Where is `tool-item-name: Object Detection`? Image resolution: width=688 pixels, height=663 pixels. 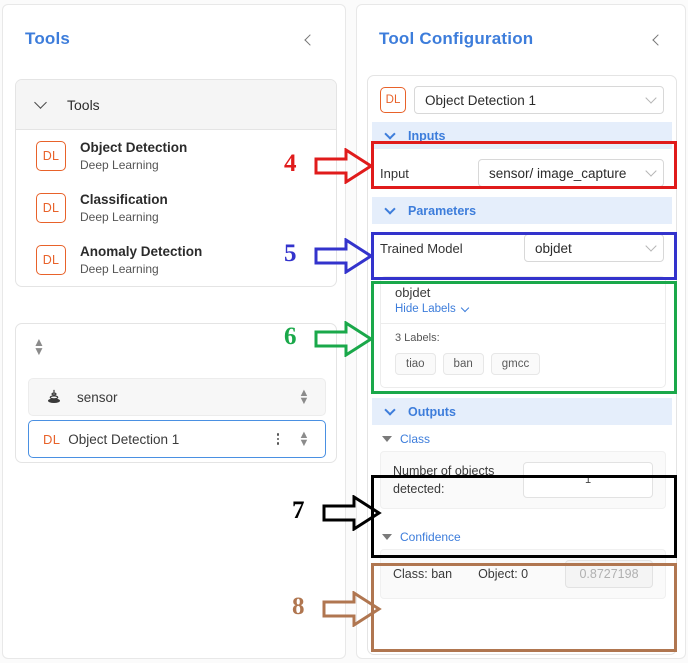
tool-item-name: Object Detection is located at coordinates (134, 147).